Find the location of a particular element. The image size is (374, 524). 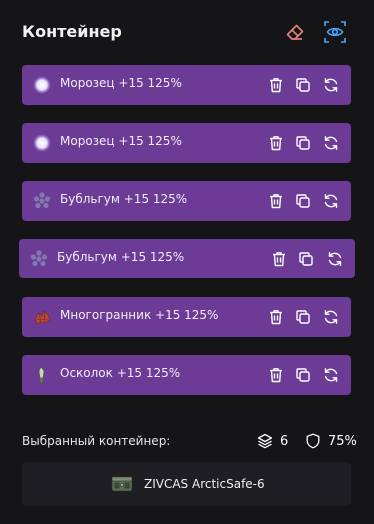

protection-stat: 75% is located at coordinates (331, 441).